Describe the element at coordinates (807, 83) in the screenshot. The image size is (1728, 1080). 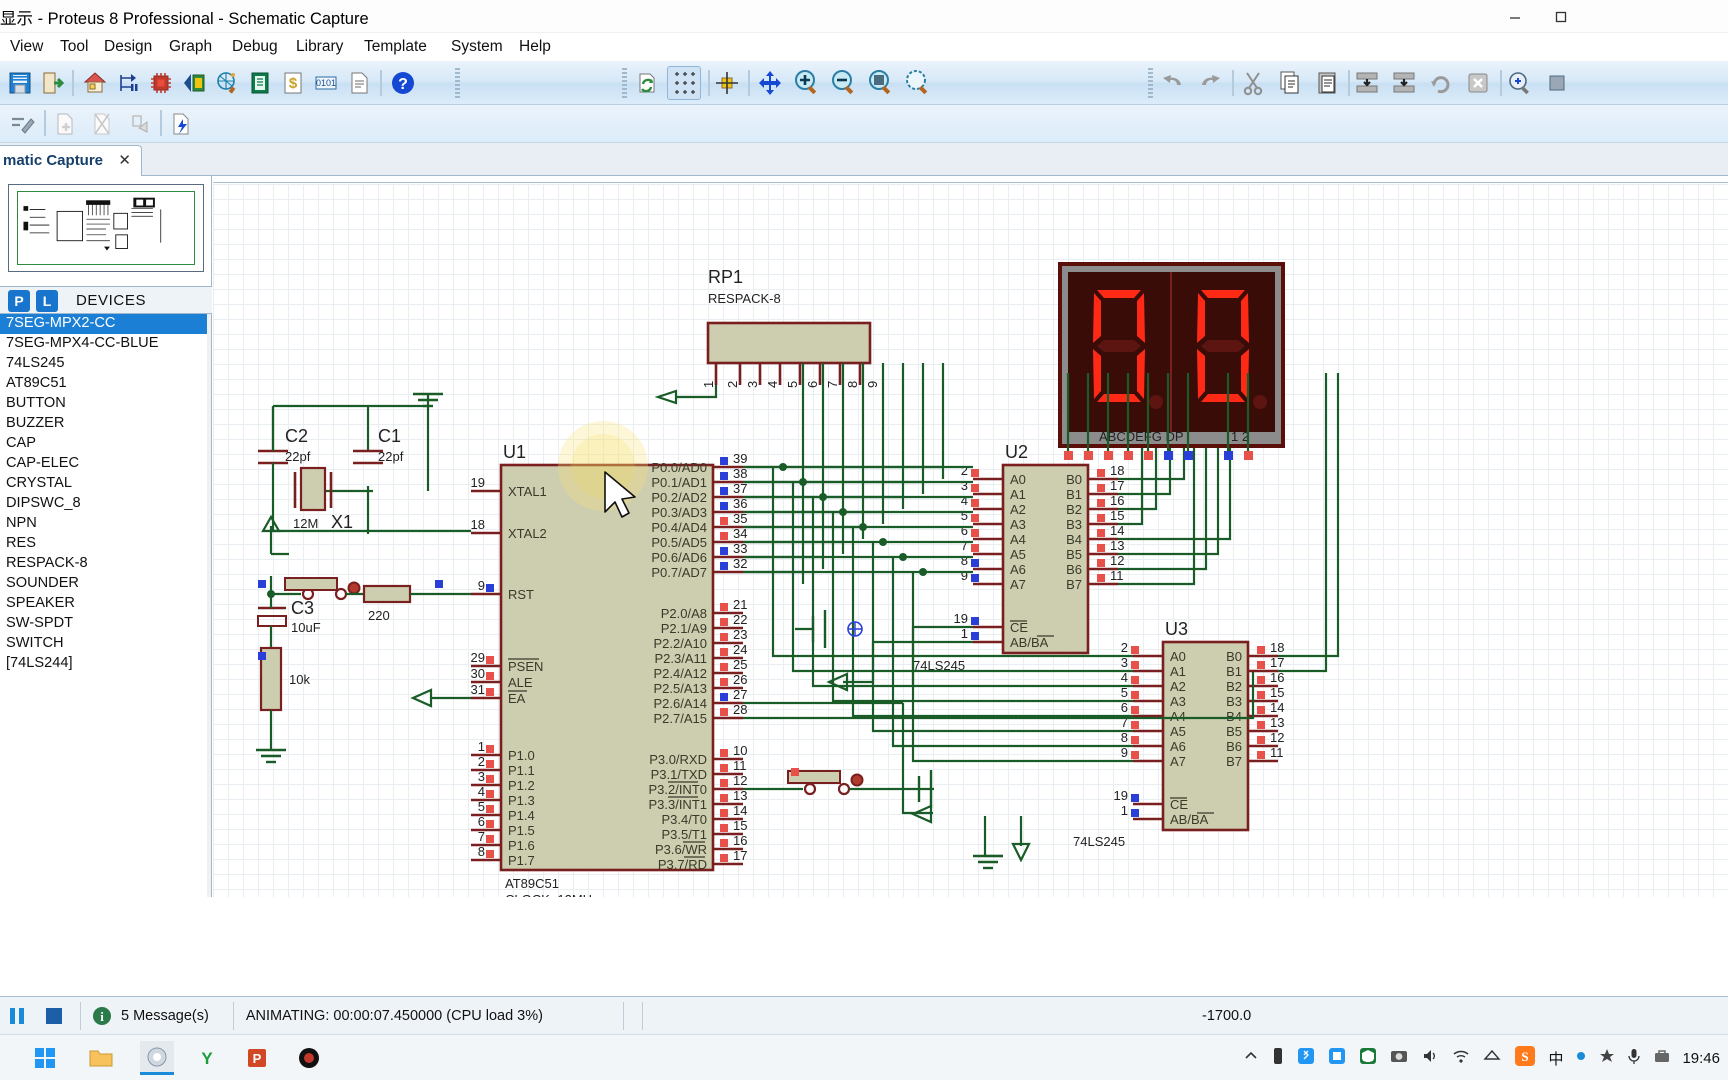
I see `zoom-in-icon` at that location.